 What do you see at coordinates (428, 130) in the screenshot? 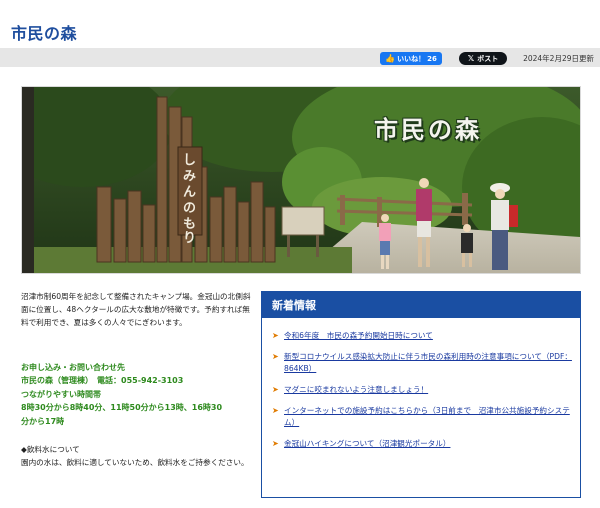
I see `hero-title: 市民の森` at bounding box center [428, 130].